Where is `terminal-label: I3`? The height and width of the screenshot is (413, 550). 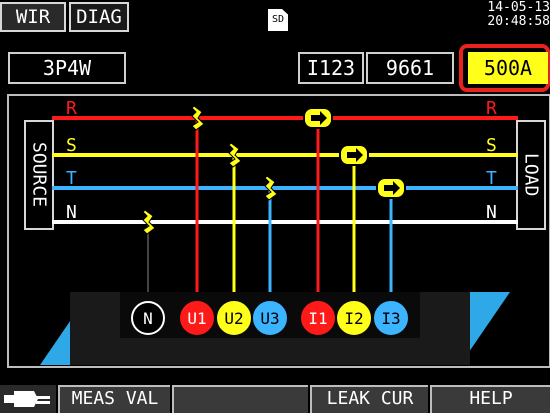
terminal-label: I3 is located at coordinates (390, 318).